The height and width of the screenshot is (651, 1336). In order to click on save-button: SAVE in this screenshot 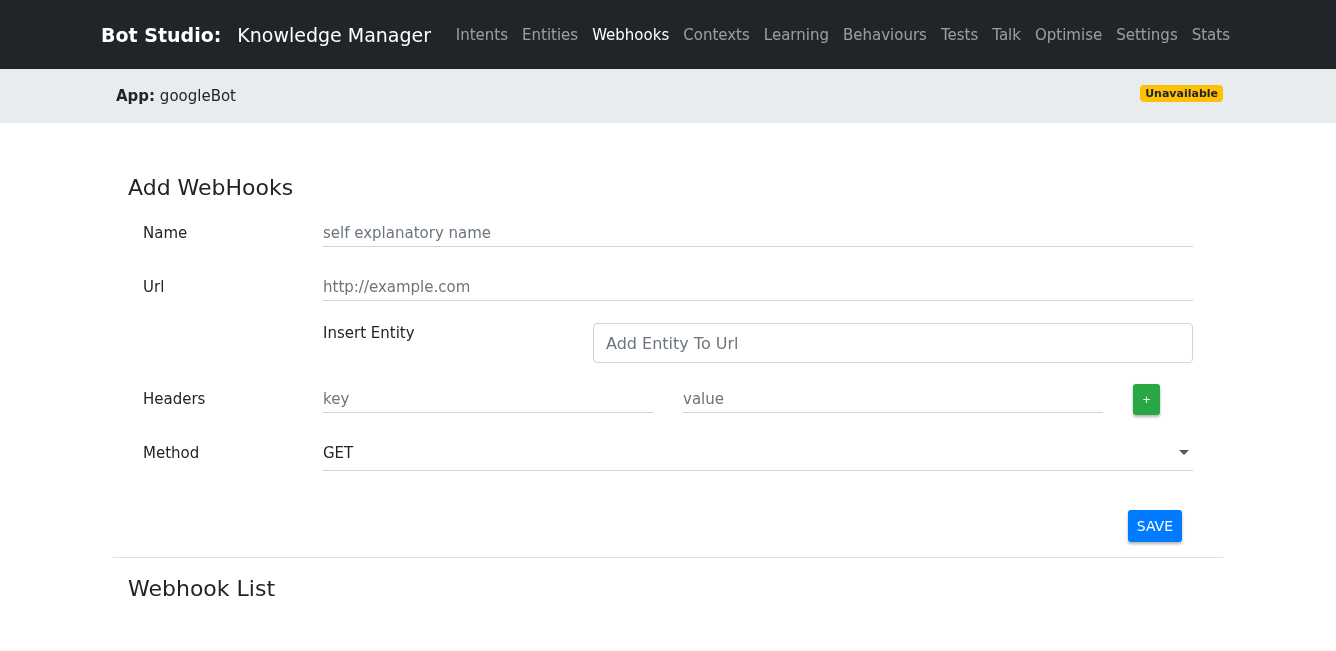, I will do `click(1154, 526)`.